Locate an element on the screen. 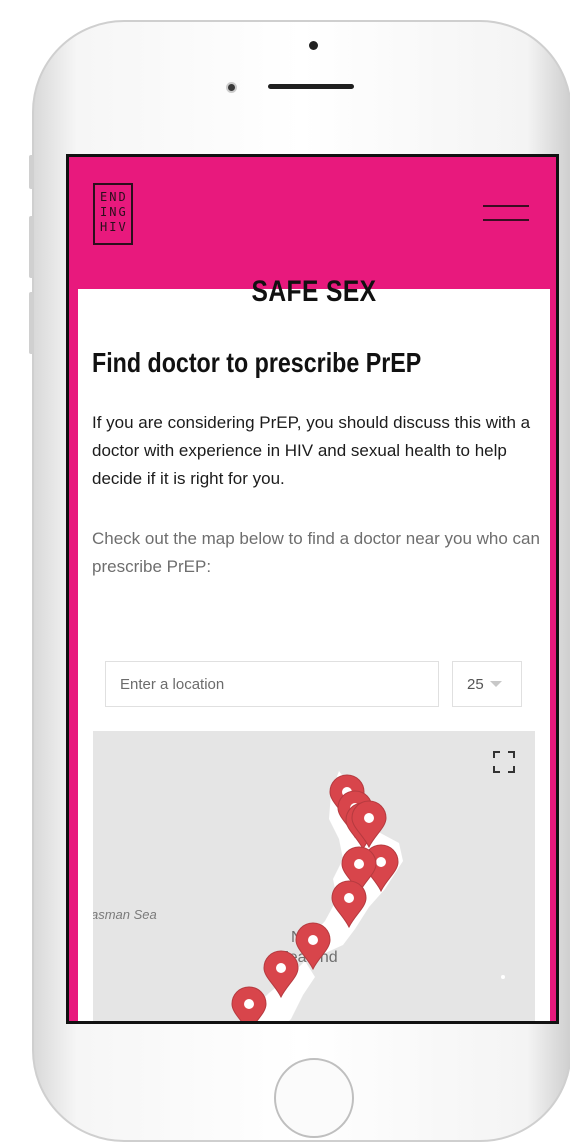 The image size is (570, 1147). volume-up-button is located at coordinates (31, 247).